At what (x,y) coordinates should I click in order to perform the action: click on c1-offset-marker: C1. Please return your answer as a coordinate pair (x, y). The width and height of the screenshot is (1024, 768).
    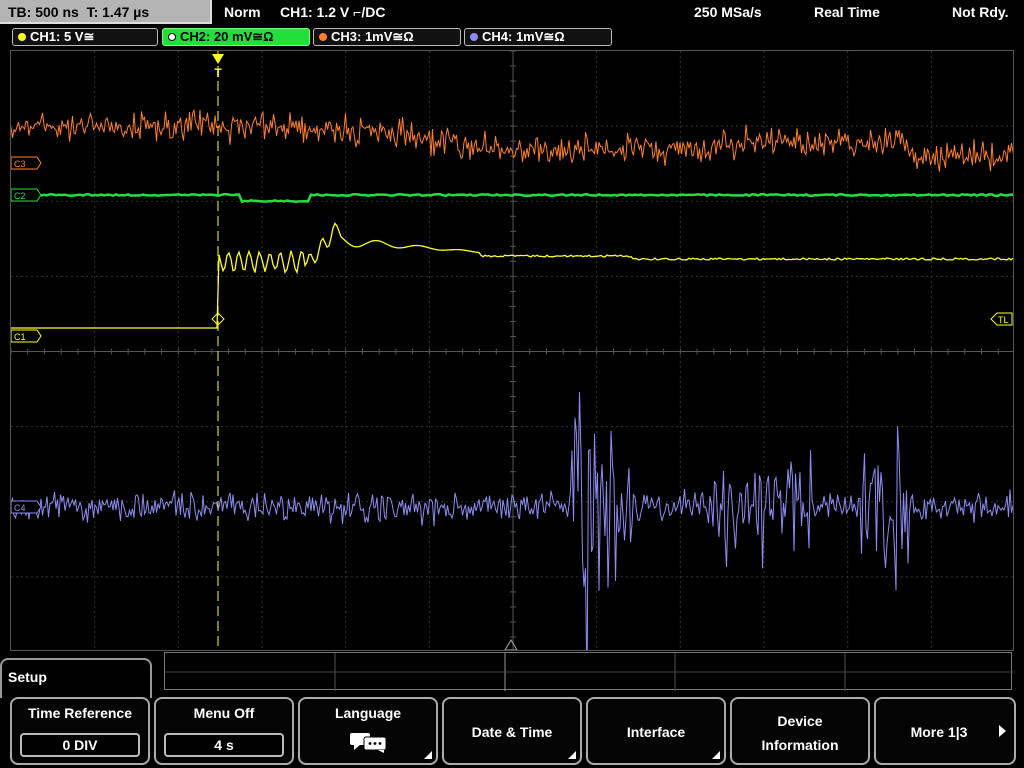
    Looking at the image, I should click on (26, 336).